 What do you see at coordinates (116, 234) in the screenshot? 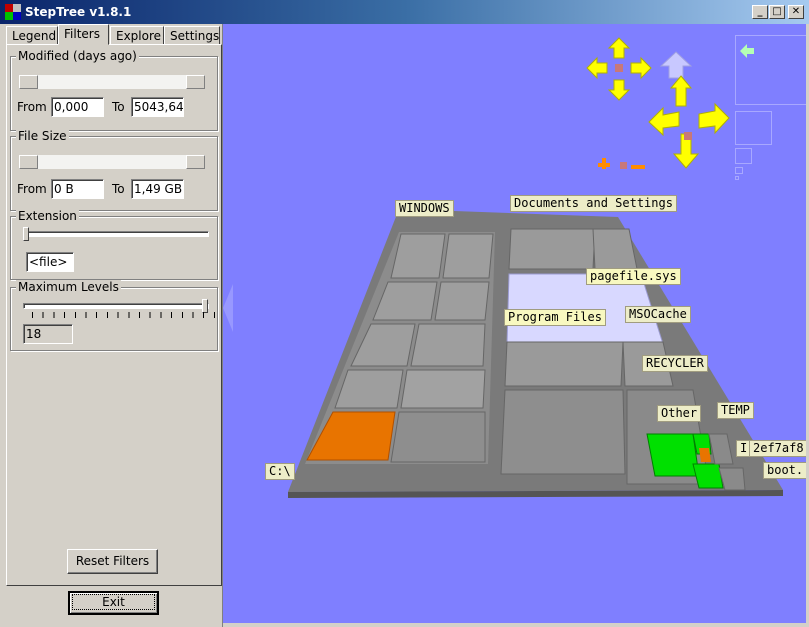
I see `extension-slider` at bounding box center [116, 234].